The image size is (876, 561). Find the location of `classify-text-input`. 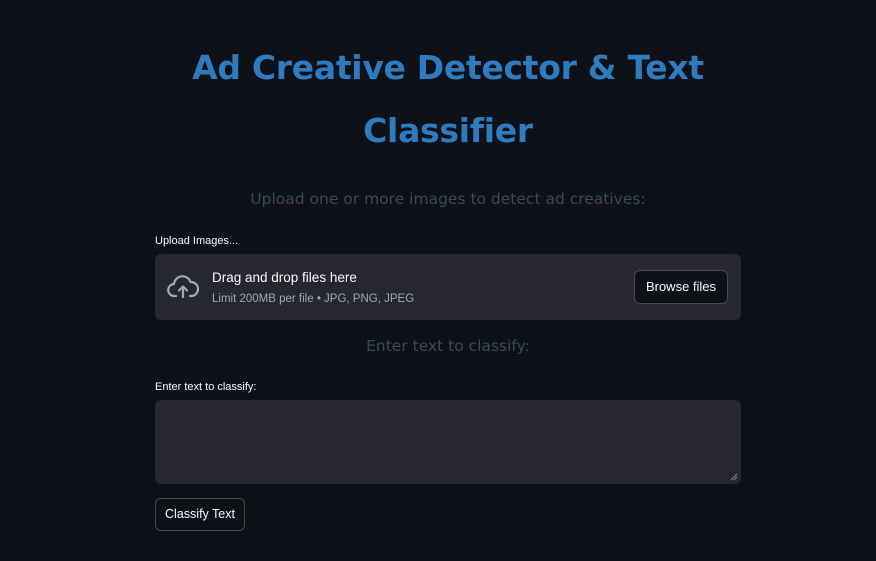

classify-text-input is located at coordinates (448, 442).